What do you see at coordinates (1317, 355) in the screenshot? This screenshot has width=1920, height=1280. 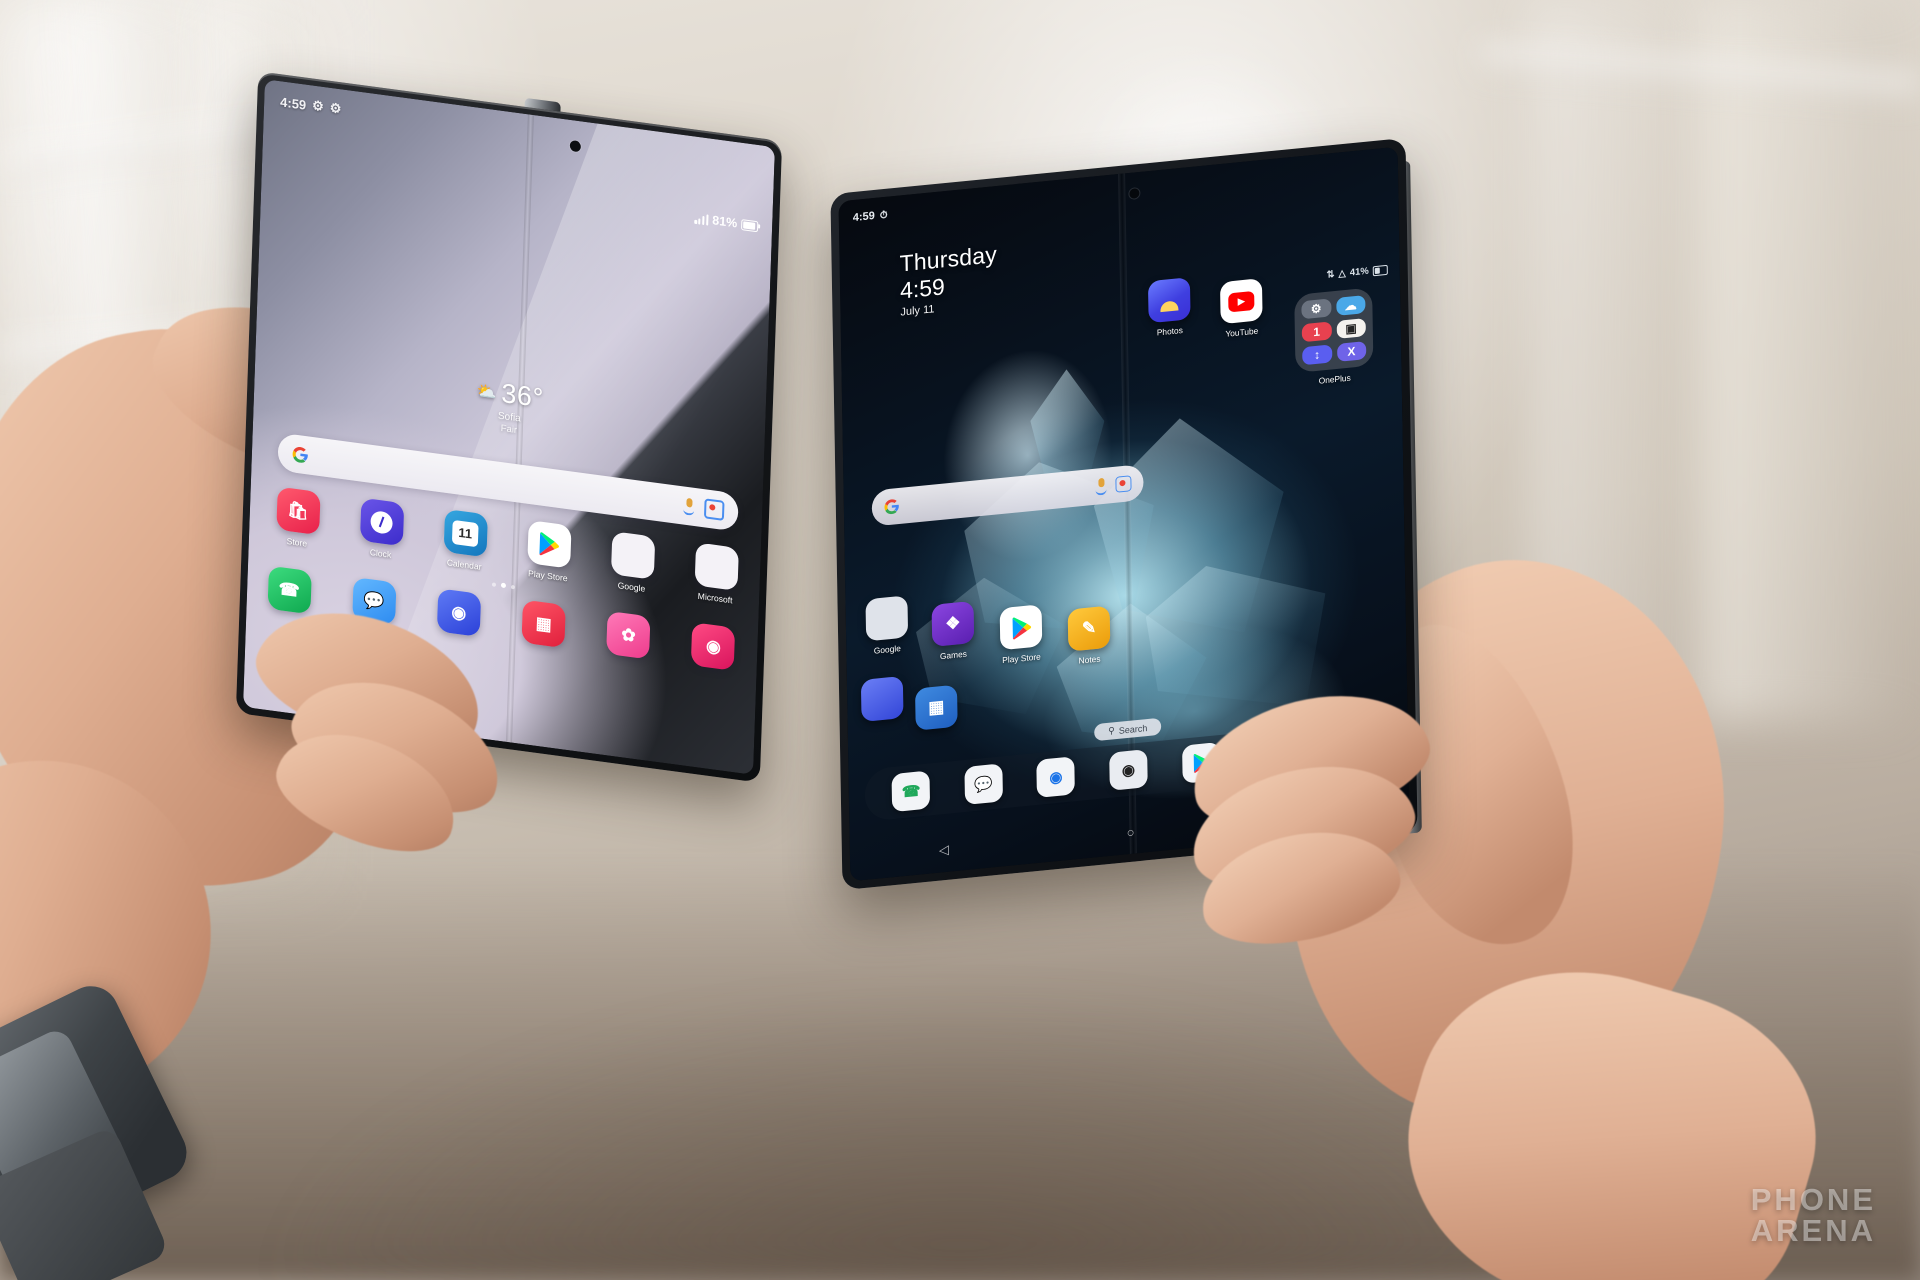 I see `share-icon: ↕` at bounding box center [1317, 355].